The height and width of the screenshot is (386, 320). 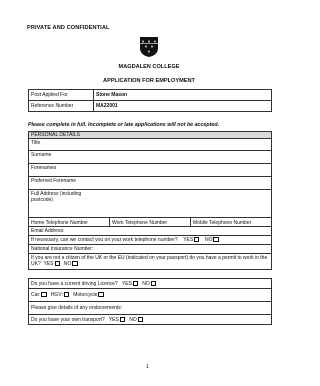 What do you see at coordinates (182, 106) in the screenshot?
I see `reference-number-value: MA22001` at bounding box center [182, 106].